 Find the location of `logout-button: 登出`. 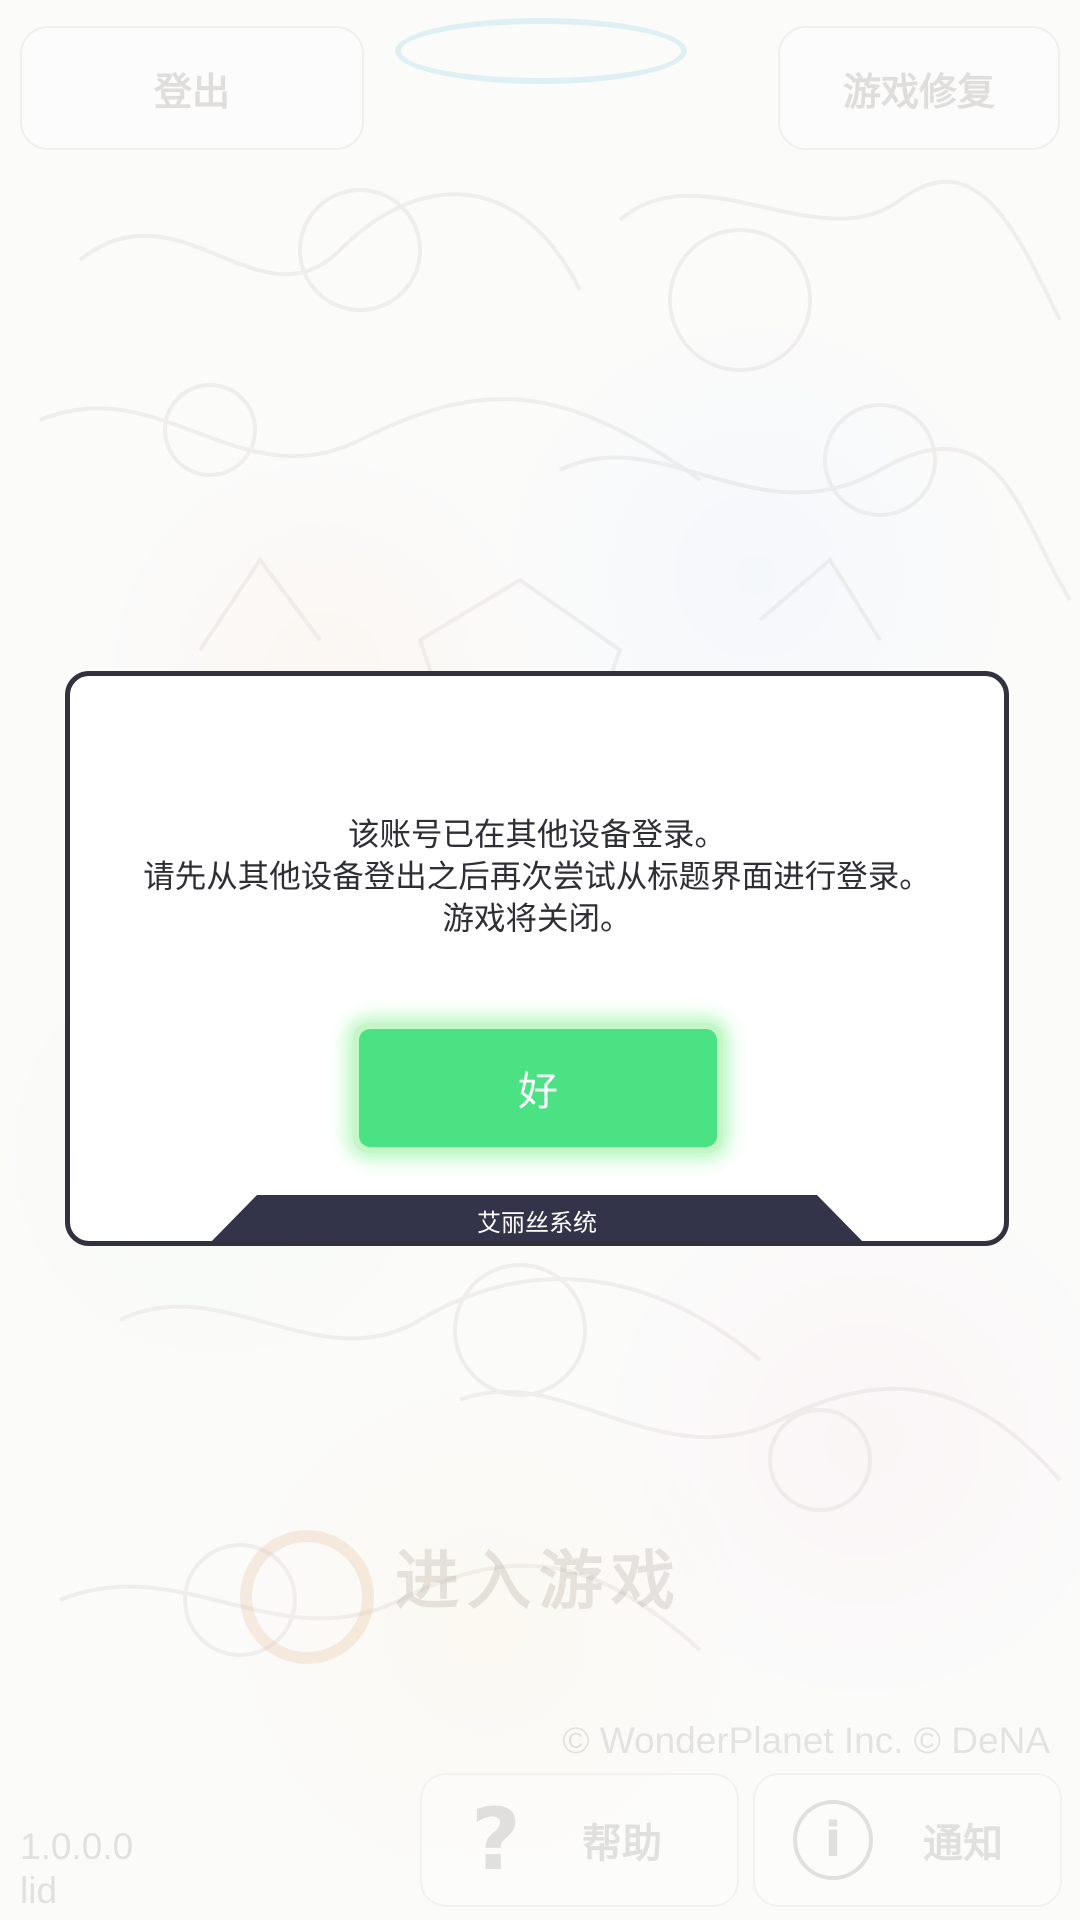

logout-button: 登出 is located at coordinates (192, 88).